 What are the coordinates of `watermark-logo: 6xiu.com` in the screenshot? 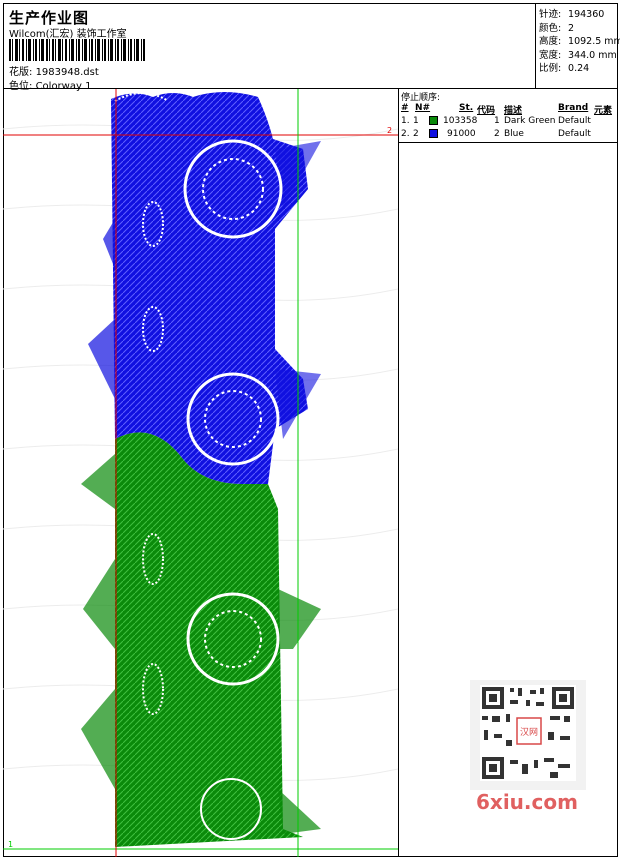 It's located at (527, 802).